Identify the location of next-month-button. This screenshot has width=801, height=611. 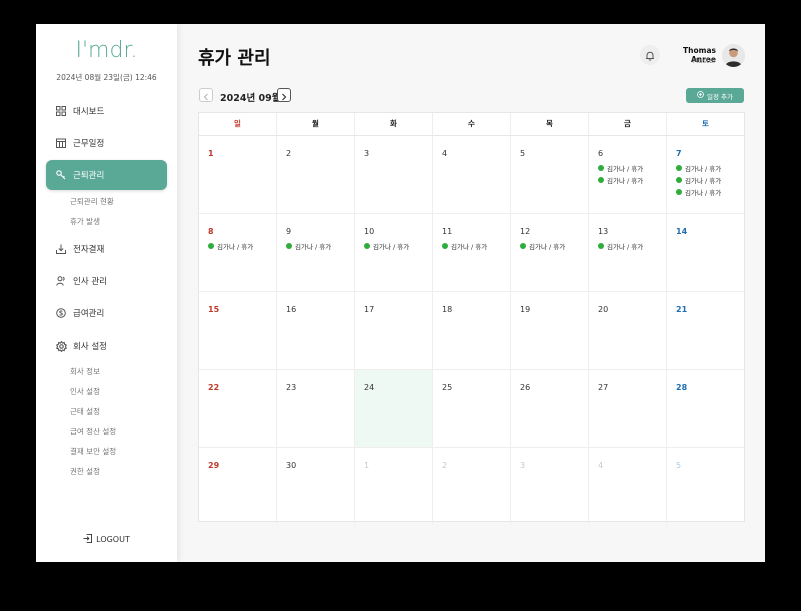
(284, 95).